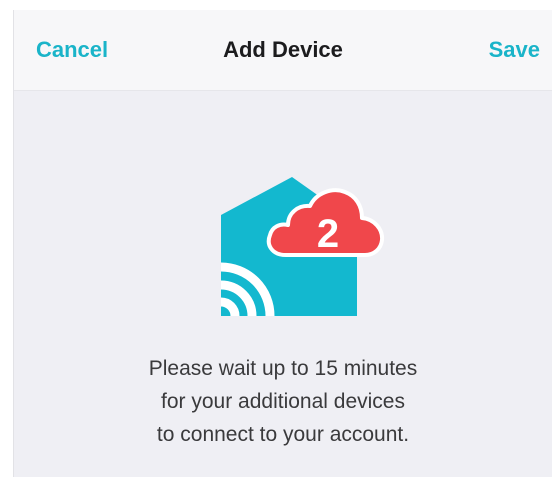 Image resolution: width=552 pixels, height=477 pixels. I want to click on message-line-2: for your additional devices, so click(283, 401).